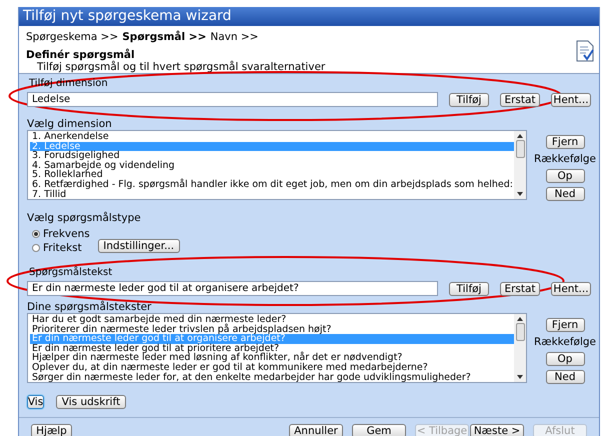 The width and height of the screenshot is (606, 436). Describe the element at coordinates (272, 156) in the screenshot. I see `list-item: 3. Forudsigelighed` at that location.